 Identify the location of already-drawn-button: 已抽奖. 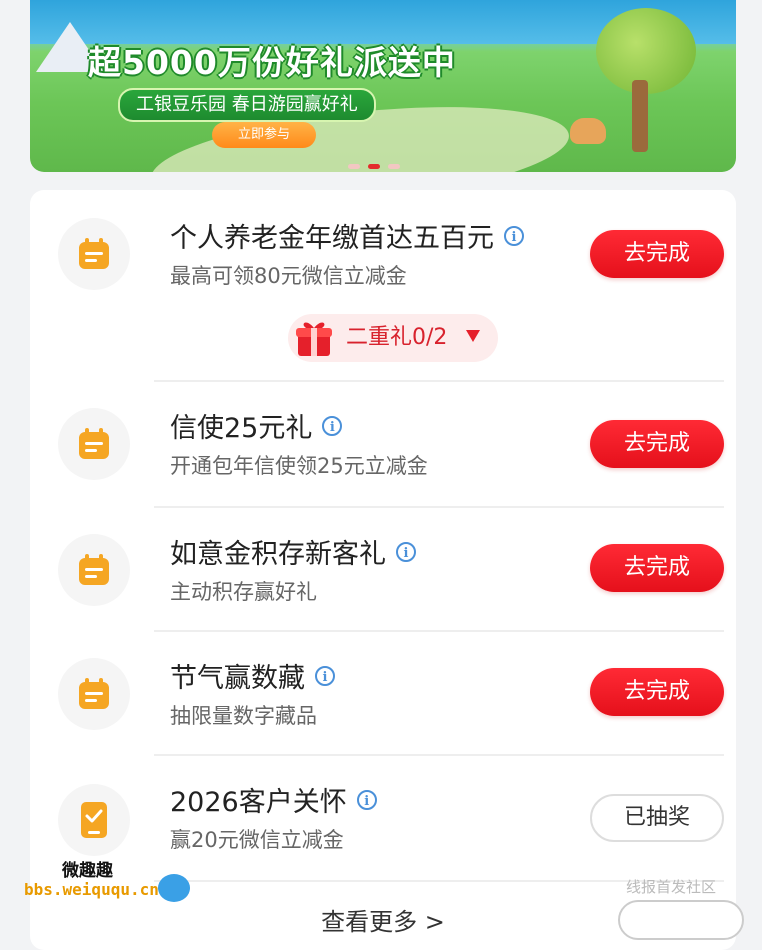
(657, 818).